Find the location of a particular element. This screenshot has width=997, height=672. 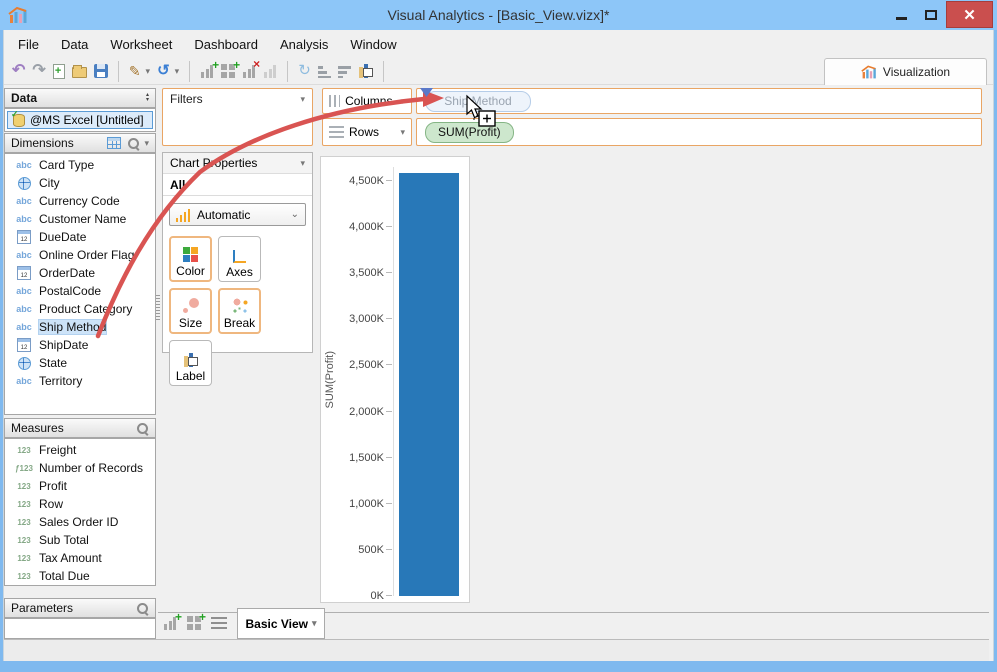

dimension-shipdate: ShipDate is located at coordinates (80, 345).